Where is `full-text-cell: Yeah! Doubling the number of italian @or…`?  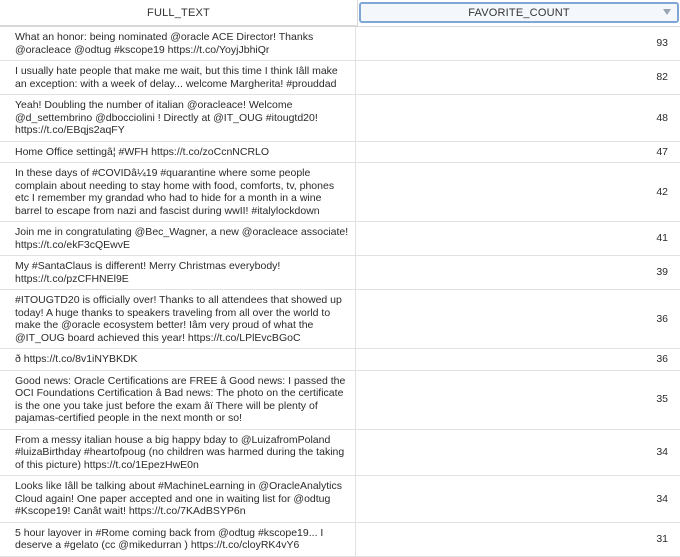 full-text-cell: Yeah! Doubling the number of italian @or… is located at coordinates (178, 118).